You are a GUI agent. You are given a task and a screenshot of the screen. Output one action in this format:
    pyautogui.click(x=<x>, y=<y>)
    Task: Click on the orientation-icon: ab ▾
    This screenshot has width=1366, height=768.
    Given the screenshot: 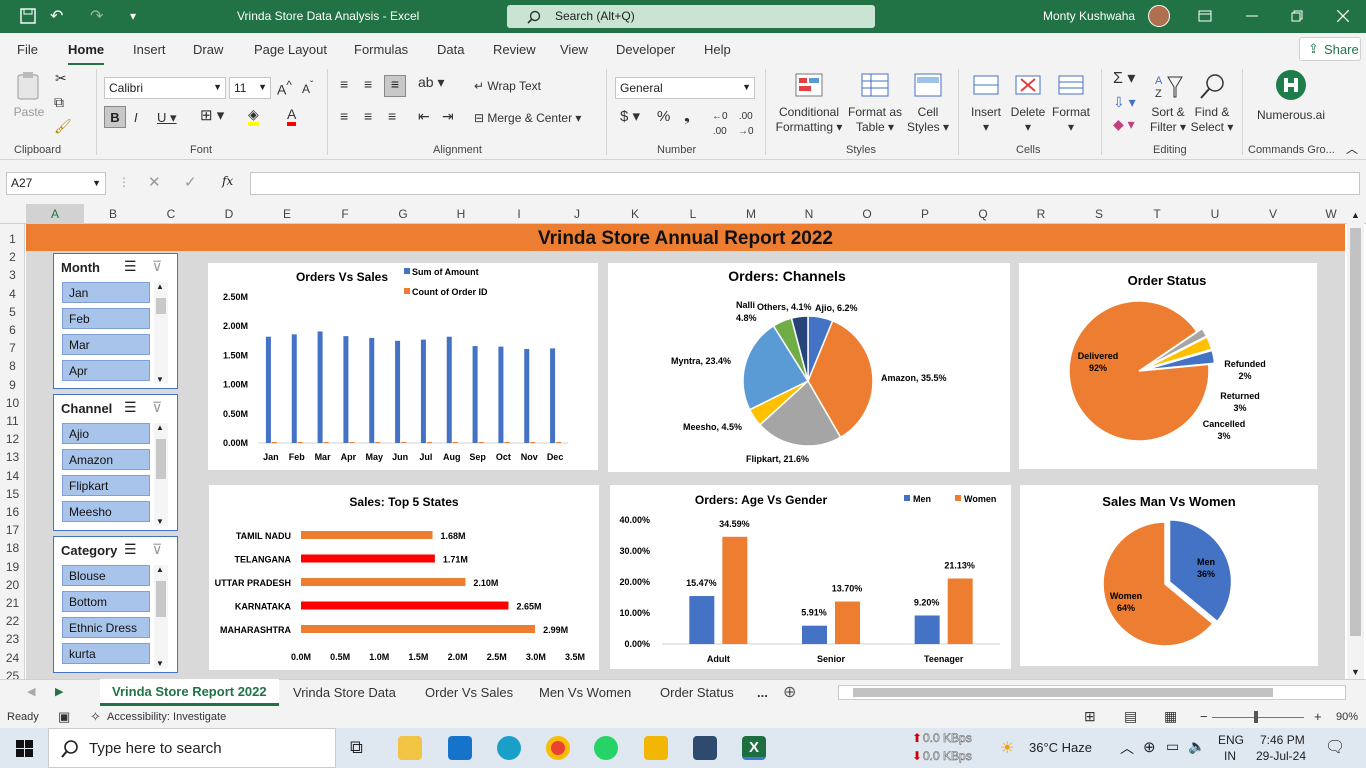 What is the action you would take?
    pyautogui.click(x=431, y=82)
    